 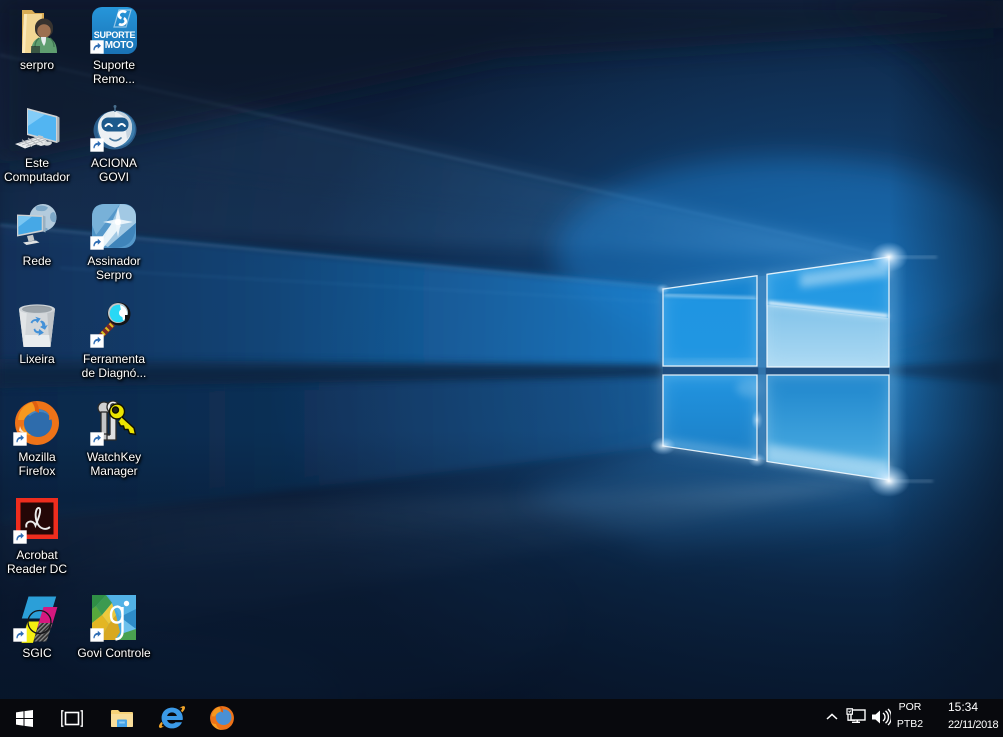 What do you see at coordinates (119, 45) in the screenshot?
I see `svg-text: MOTO` at bounding box center [119, 45].